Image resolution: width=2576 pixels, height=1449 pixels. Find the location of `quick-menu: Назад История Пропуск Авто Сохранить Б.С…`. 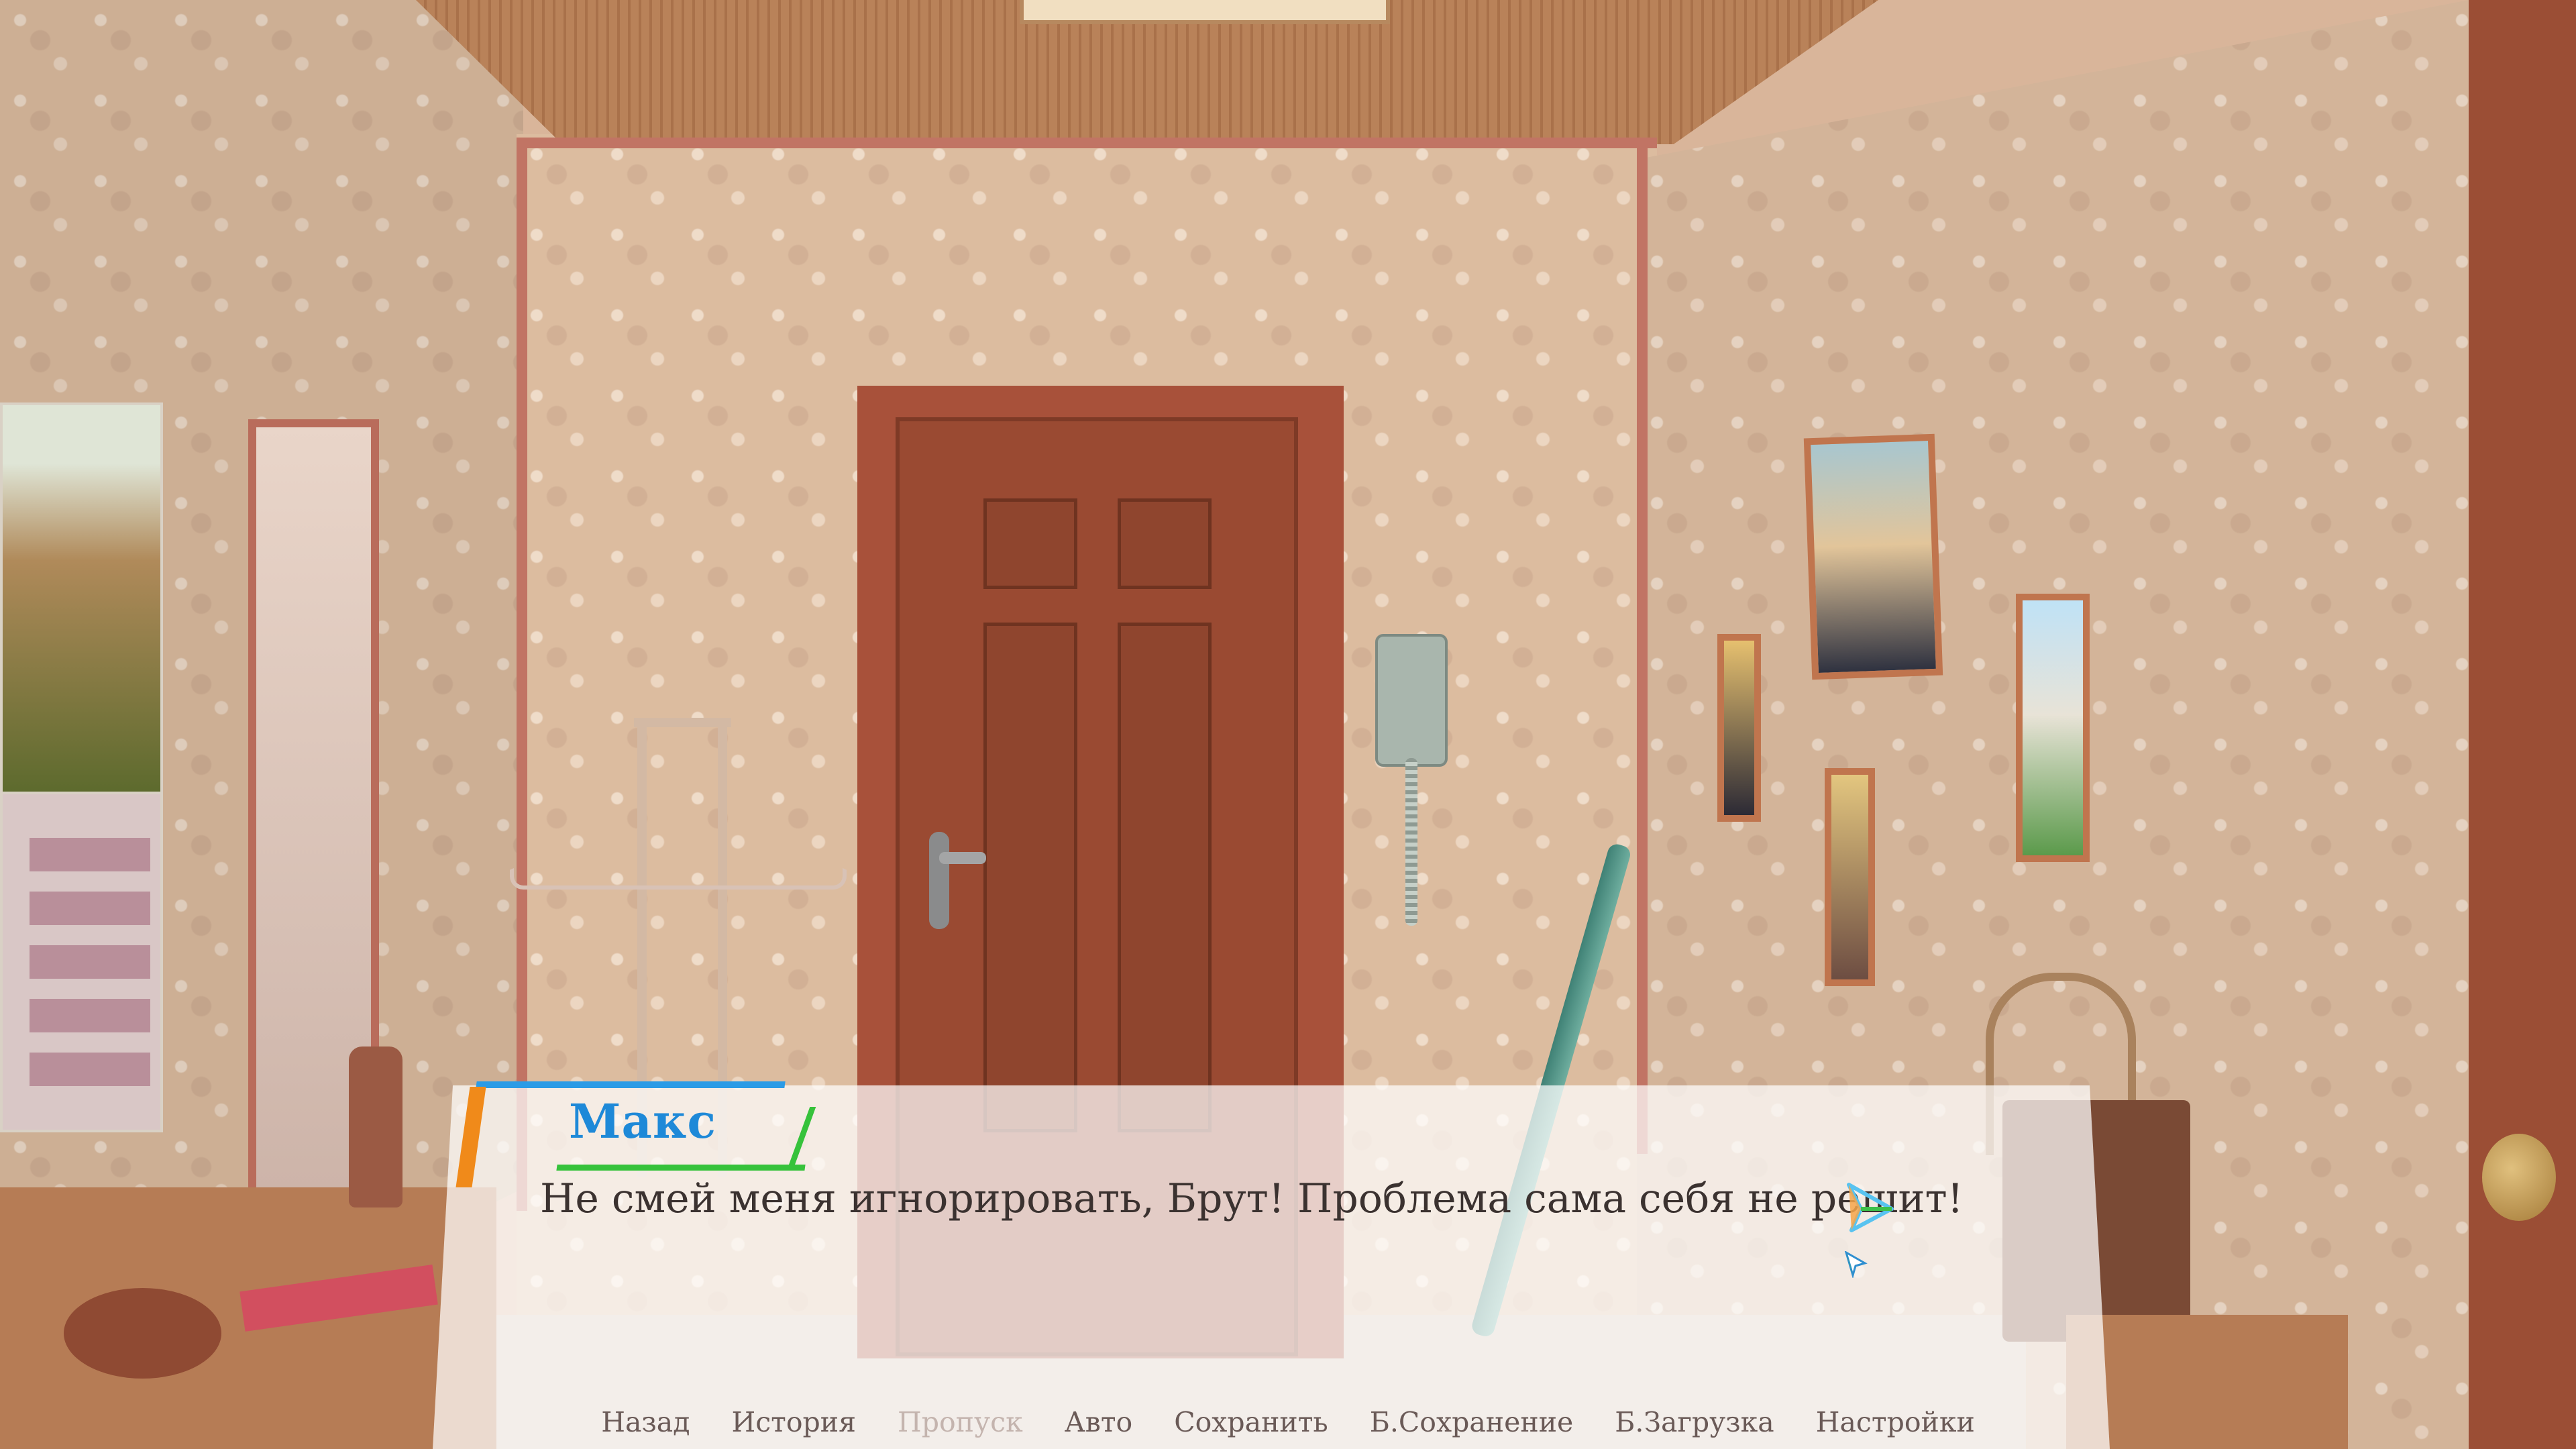

quick-menu: Назад История Пропуск Авто Сохранить Б.С… is located at coordinates (1288, 1427).